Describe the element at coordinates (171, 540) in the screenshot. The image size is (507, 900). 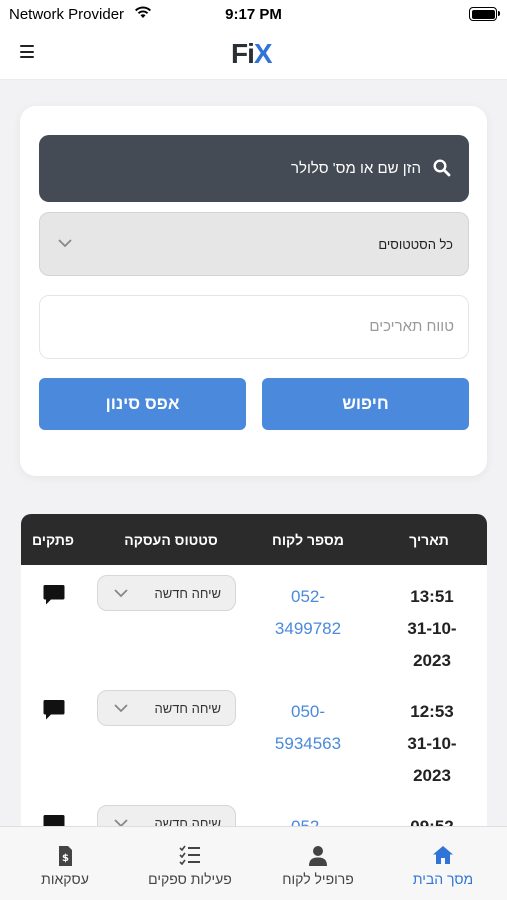
I see `header-deal-status: סטטוס העסקה` at that location.